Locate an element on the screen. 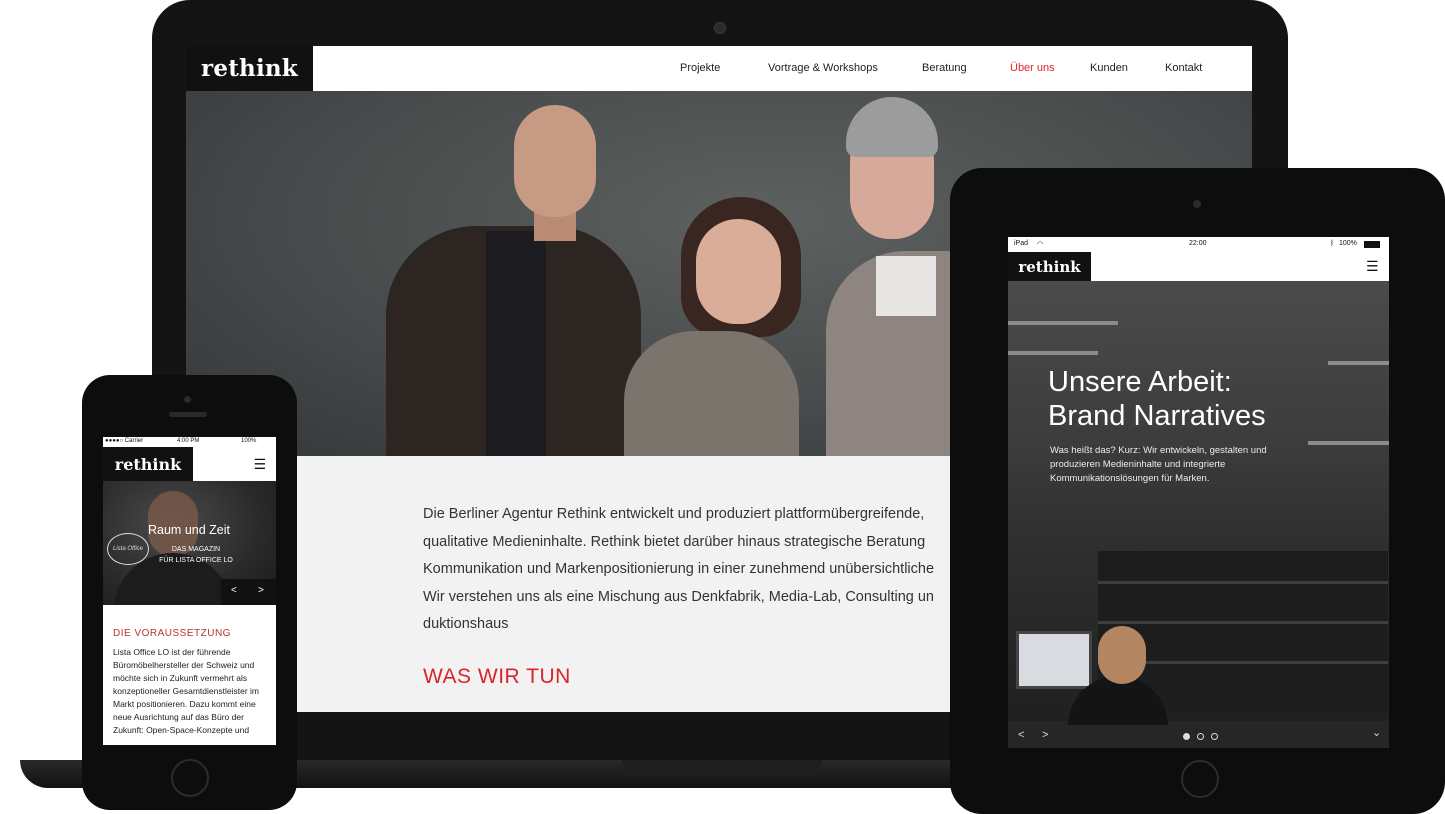  phone-next-arrow: > is located at coordinates (261, 590).